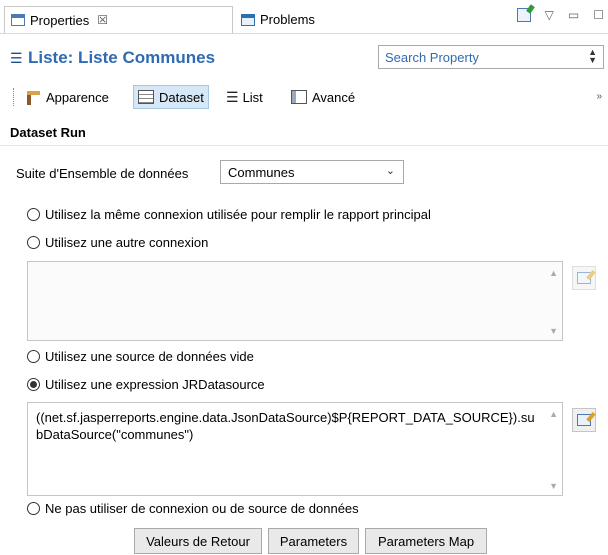 The image size is (608, 555). Describe the element at coordinates (523, 15) in the screenshot. I see `edit-view-icon` at that location.